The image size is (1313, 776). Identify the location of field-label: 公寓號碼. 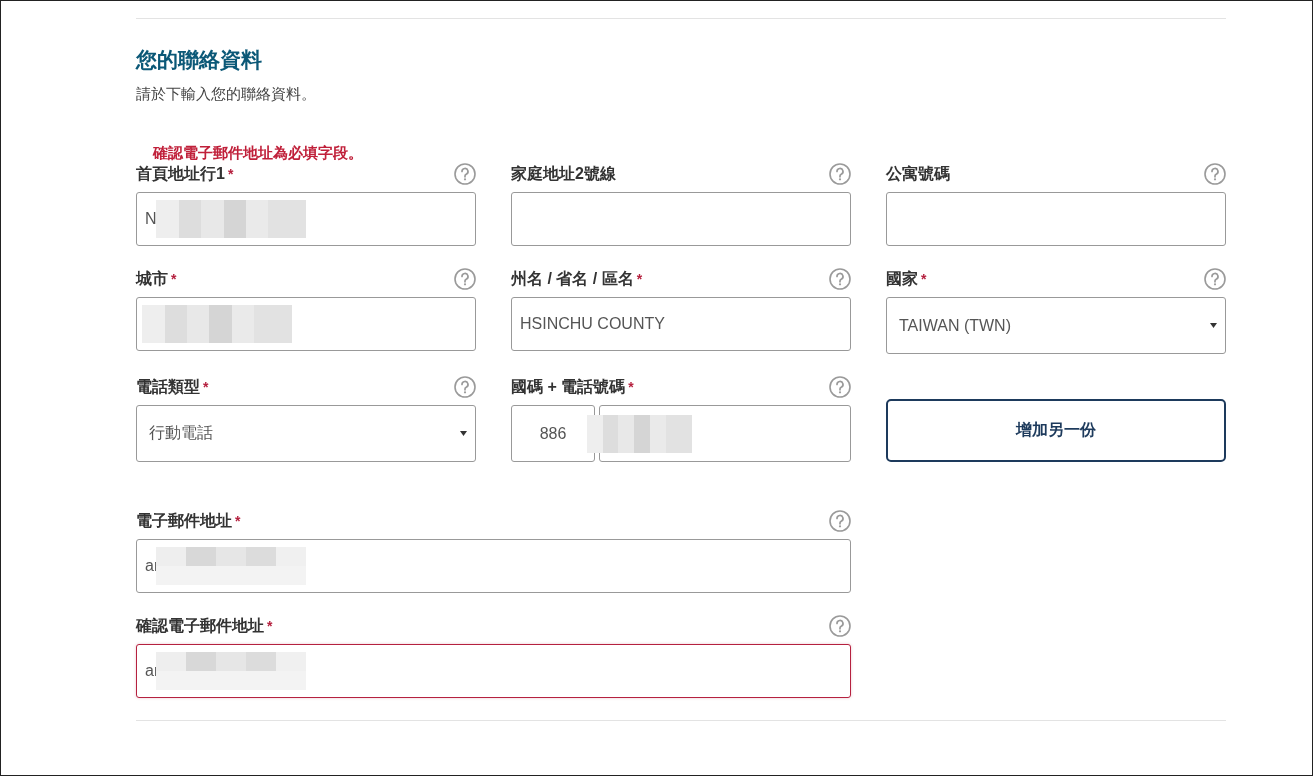
(918, 173).